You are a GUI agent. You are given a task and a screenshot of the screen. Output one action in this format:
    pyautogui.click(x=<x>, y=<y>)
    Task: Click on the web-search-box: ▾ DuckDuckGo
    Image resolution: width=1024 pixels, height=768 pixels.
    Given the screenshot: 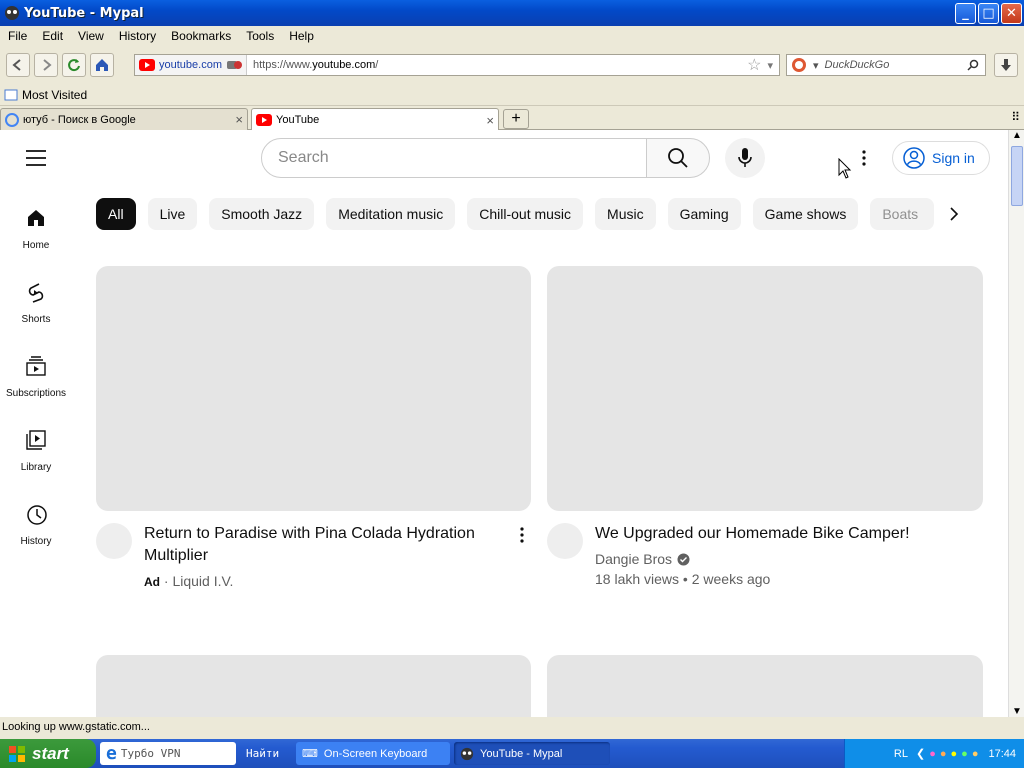 What is the action you would take?
    pyautogui.click(x=886, y=65)
    